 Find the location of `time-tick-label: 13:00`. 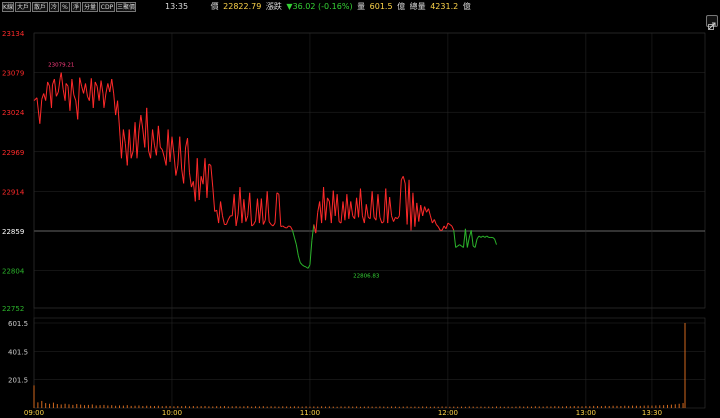

time-tick-label: 13:00 is located at coordinates (586, 413).